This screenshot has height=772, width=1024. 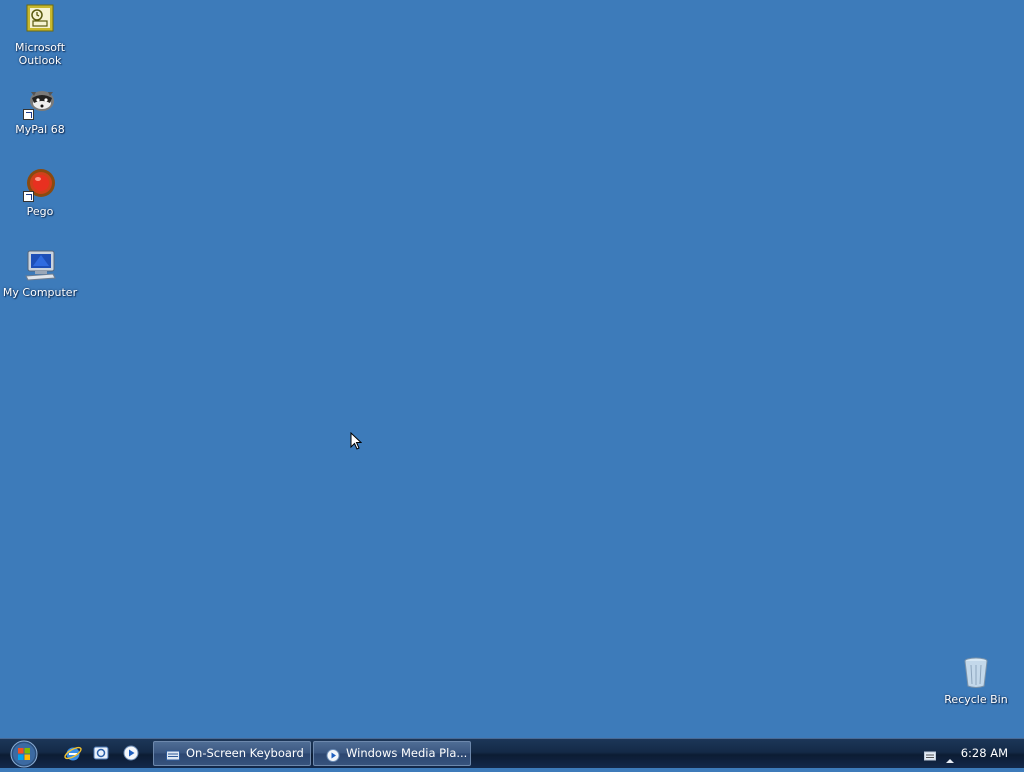 I want to click on internet-explorer-icon, so click(x=73, y=753).